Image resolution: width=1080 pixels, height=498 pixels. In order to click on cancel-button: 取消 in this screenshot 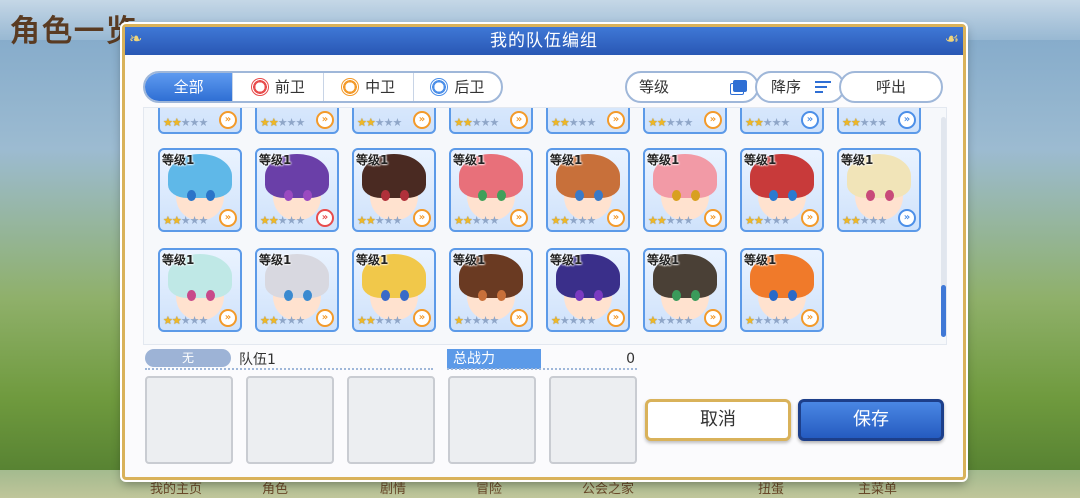, I will do `click(718, 420)`.